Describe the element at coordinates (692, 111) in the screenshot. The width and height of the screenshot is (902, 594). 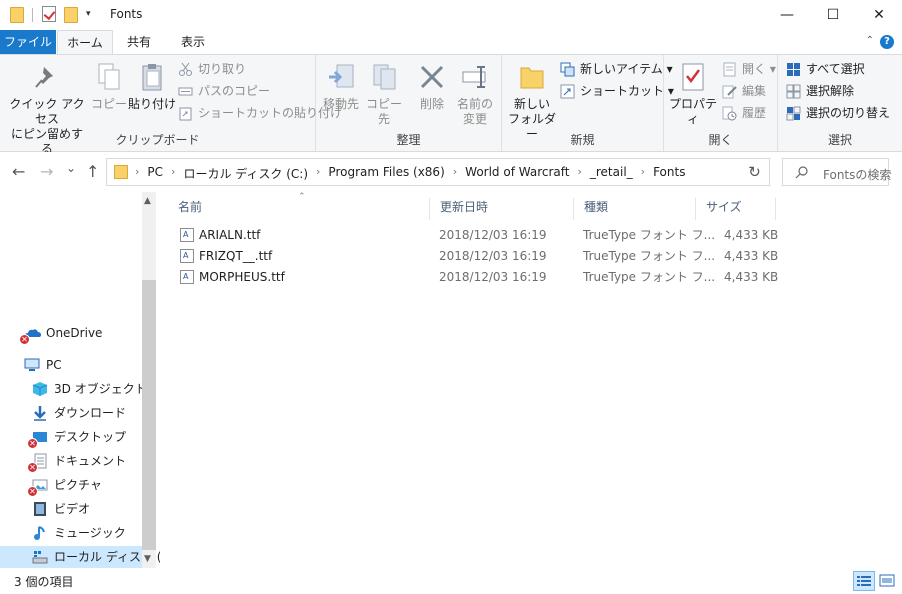
I see `properties-label: プロパティ` at that location.